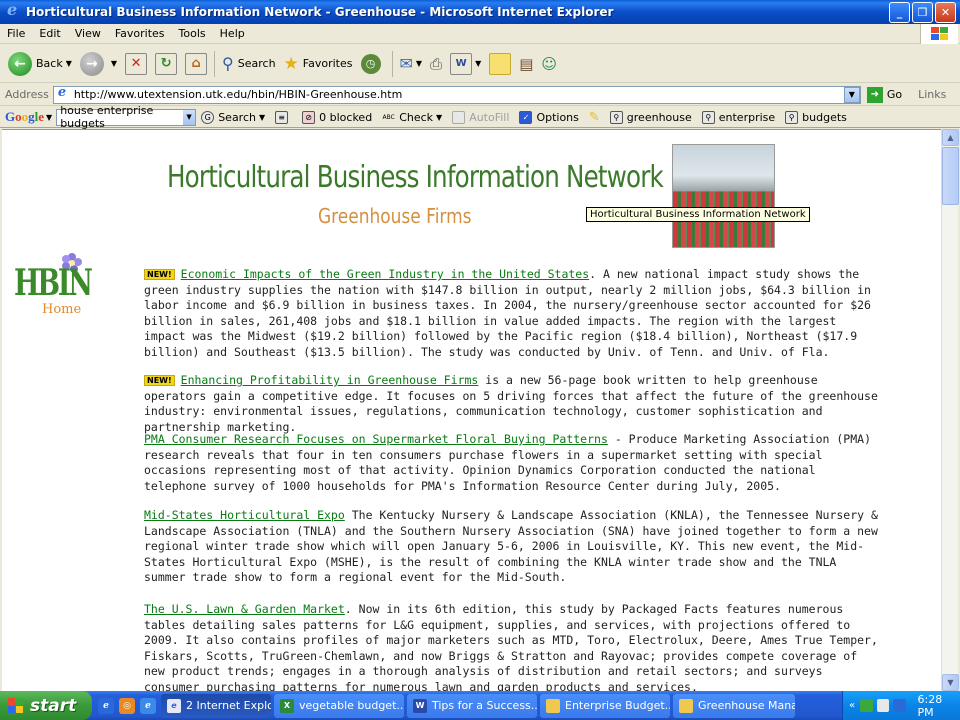 Image resolution: width=960 pixels, height=720 pixels. What do you see at coordinates (950, 137) in the screenshot?
I see `scroll-up-button: ▲` at bounding box center [950, 137].